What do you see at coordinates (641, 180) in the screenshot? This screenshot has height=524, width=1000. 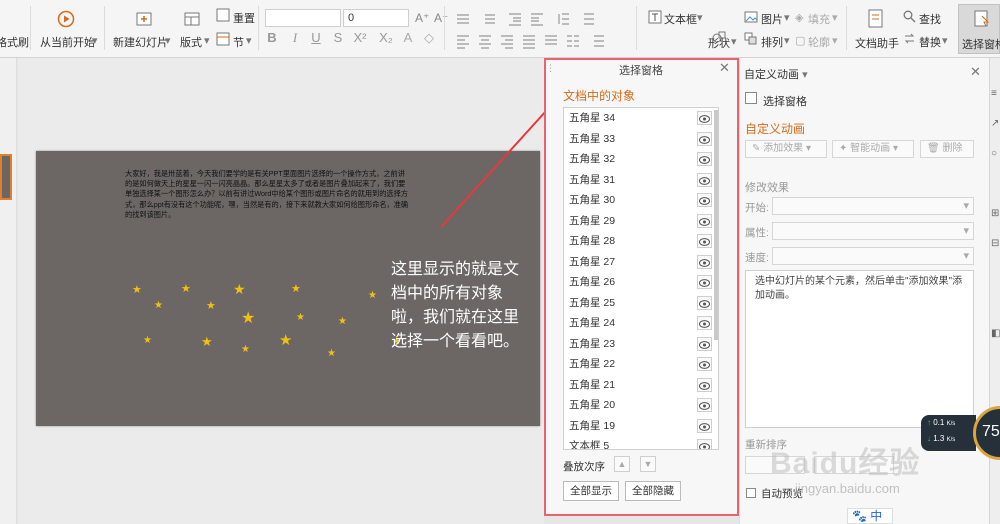 I see `list-item: 五角星 31` at bounding box center [641, 180].